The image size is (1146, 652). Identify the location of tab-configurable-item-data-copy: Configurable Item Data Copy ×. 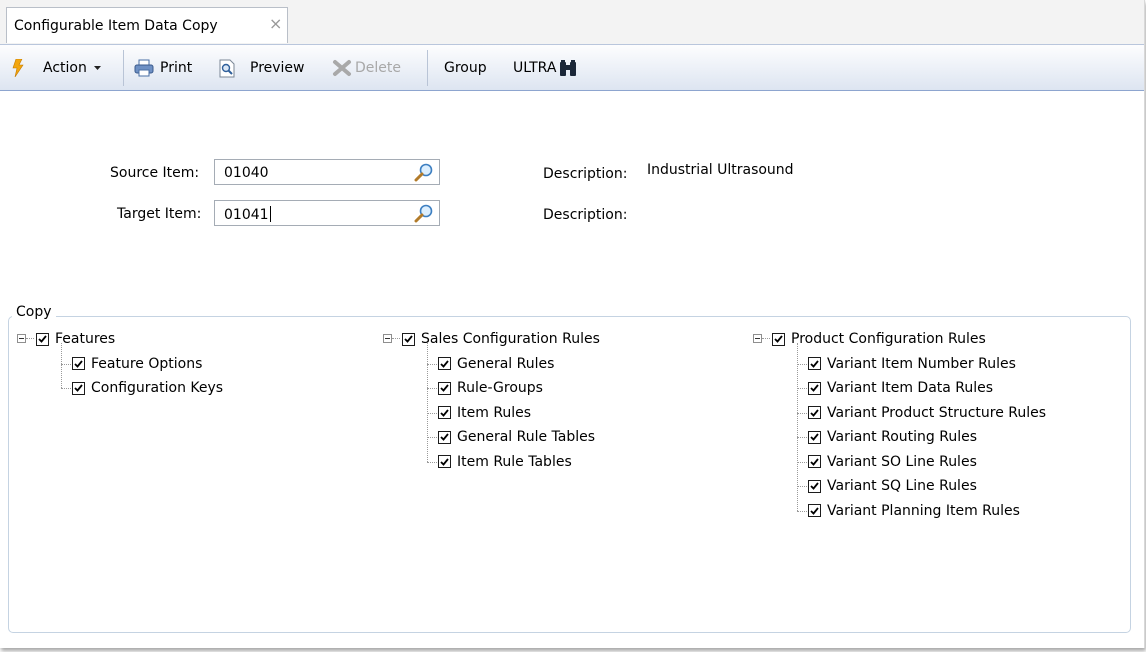
(147, 25).